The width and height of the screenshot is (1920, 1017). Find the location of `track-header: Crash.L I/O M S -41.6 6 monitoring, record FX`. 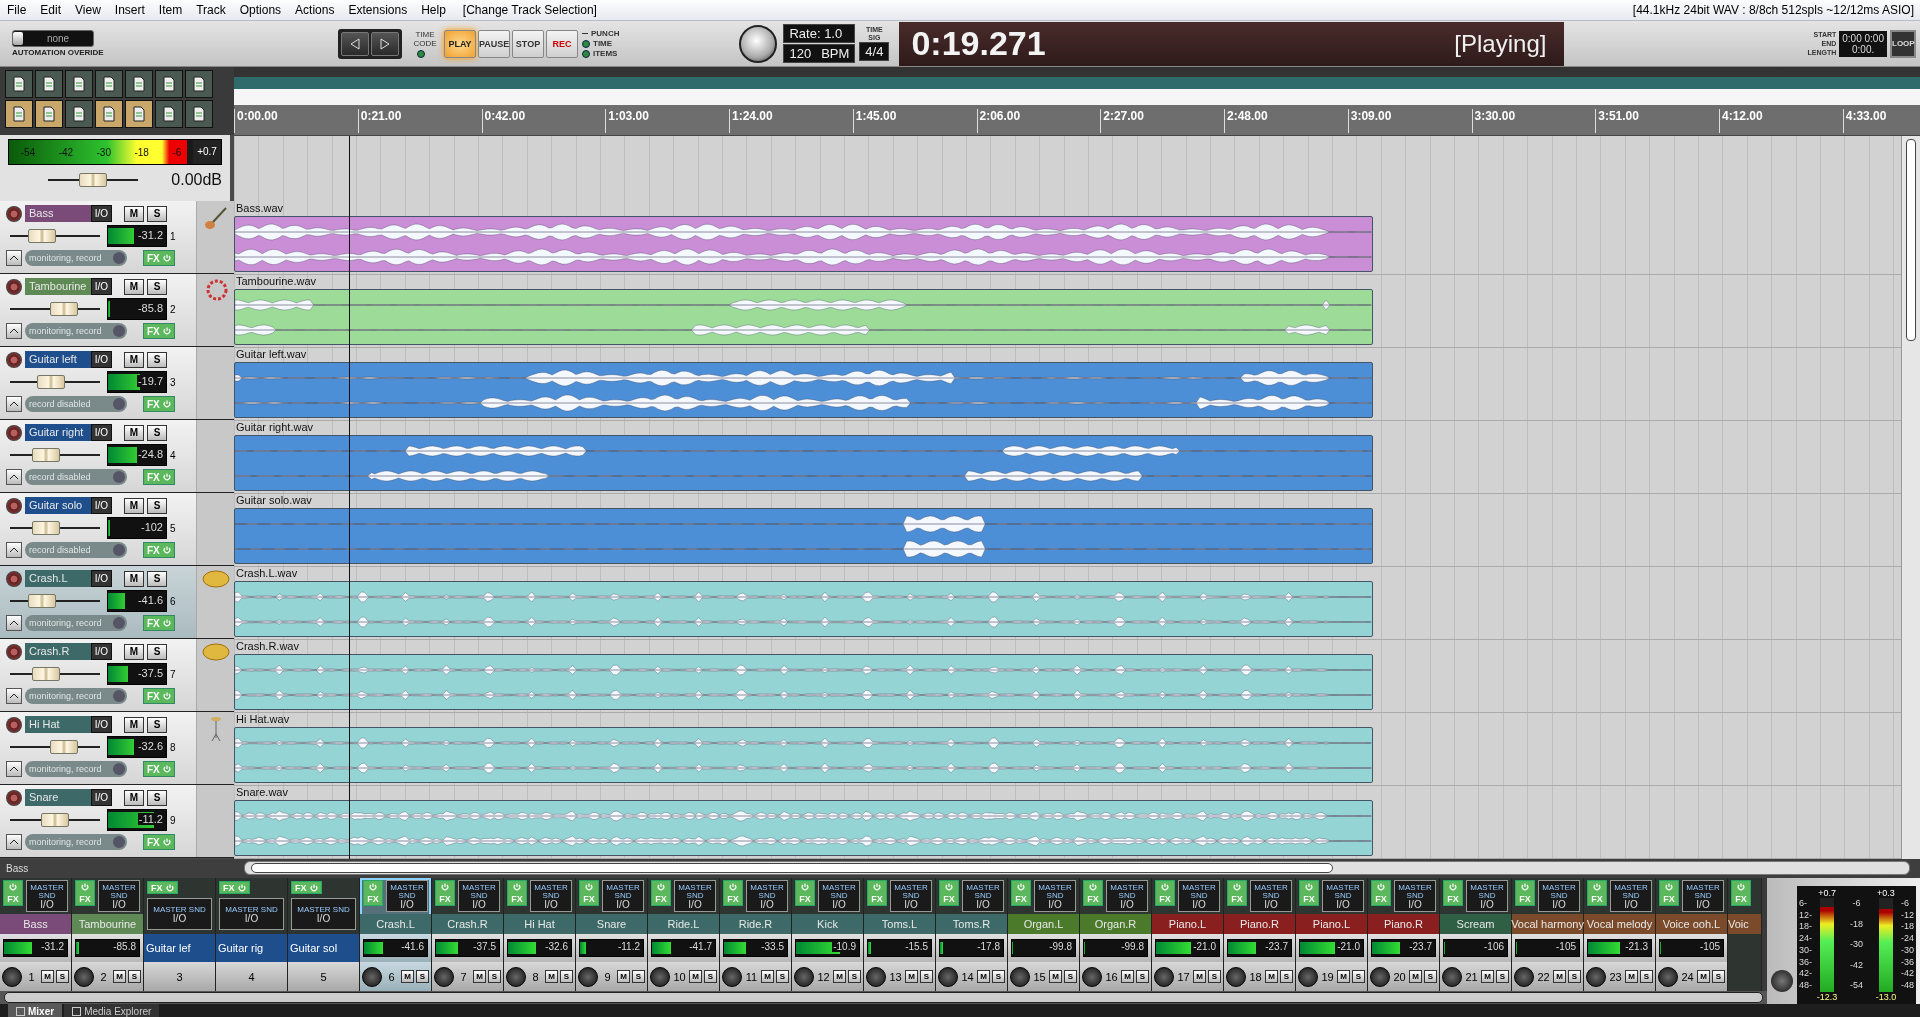

track-header: Crash.L I/O M S -41.6 6 monitoring, record FX is located at coordinates (117, 602).